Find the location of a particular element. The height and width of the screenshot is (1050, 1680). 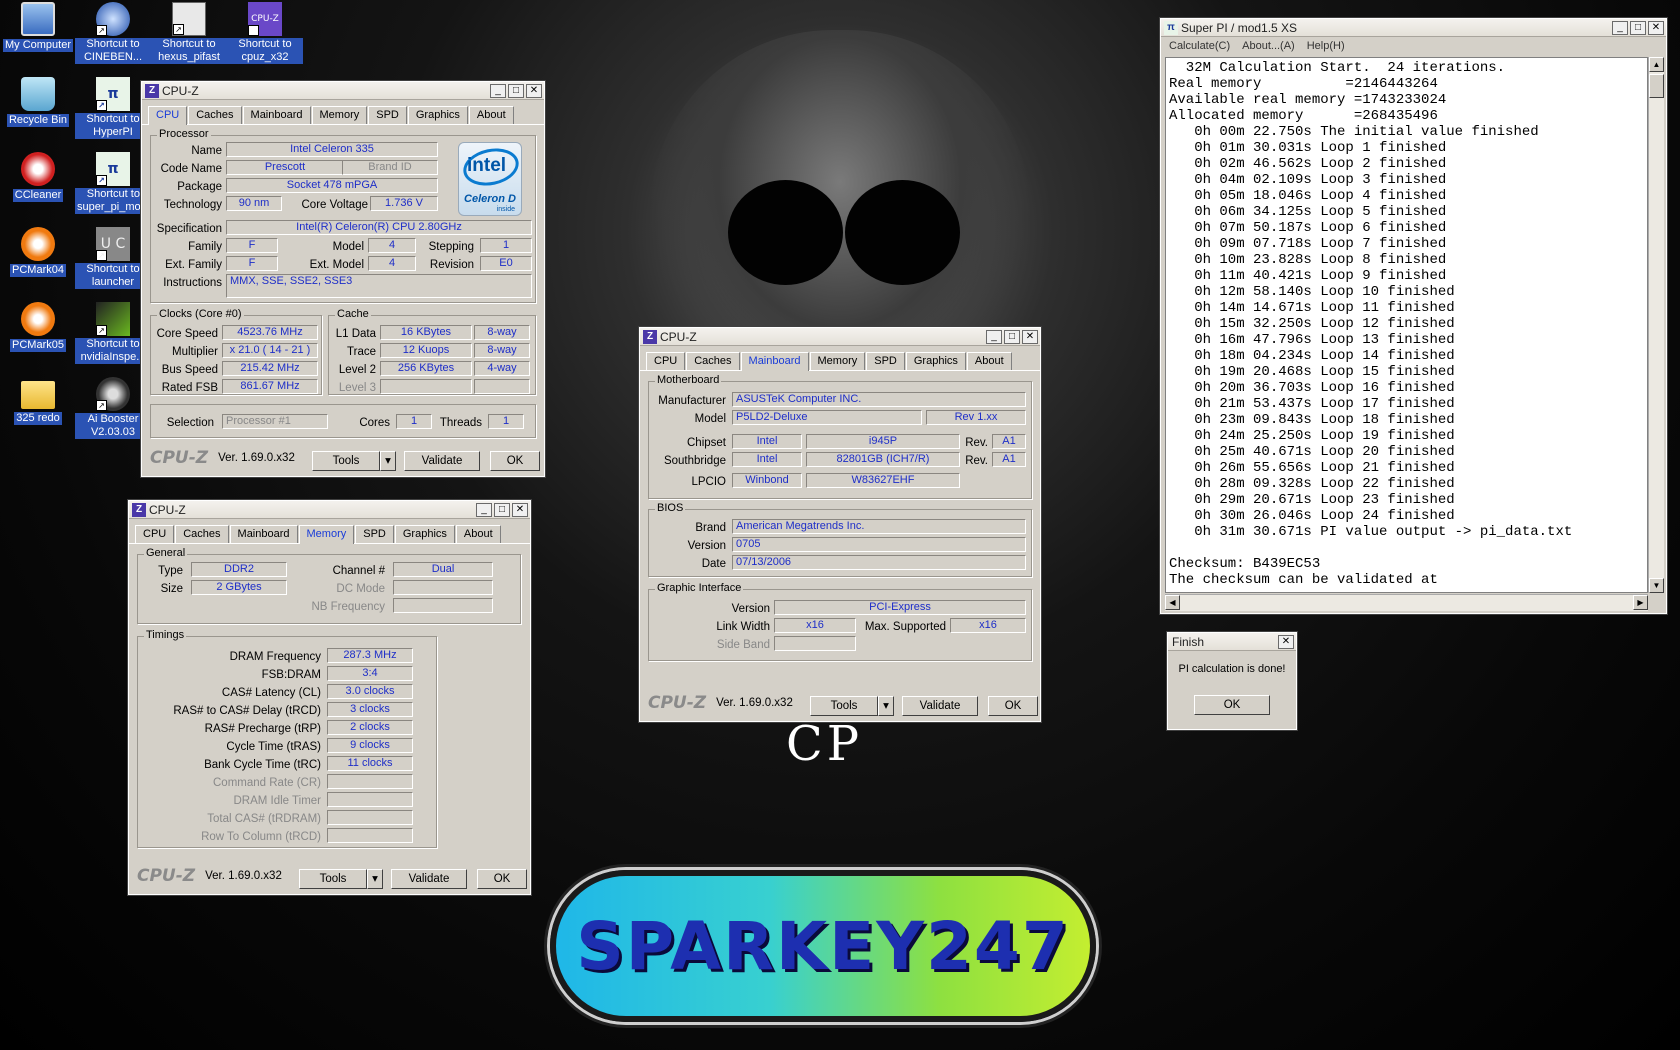

desktop-icon-launcher: U C ↗ Shortcut to launcher is located at coordinates (113, 258).